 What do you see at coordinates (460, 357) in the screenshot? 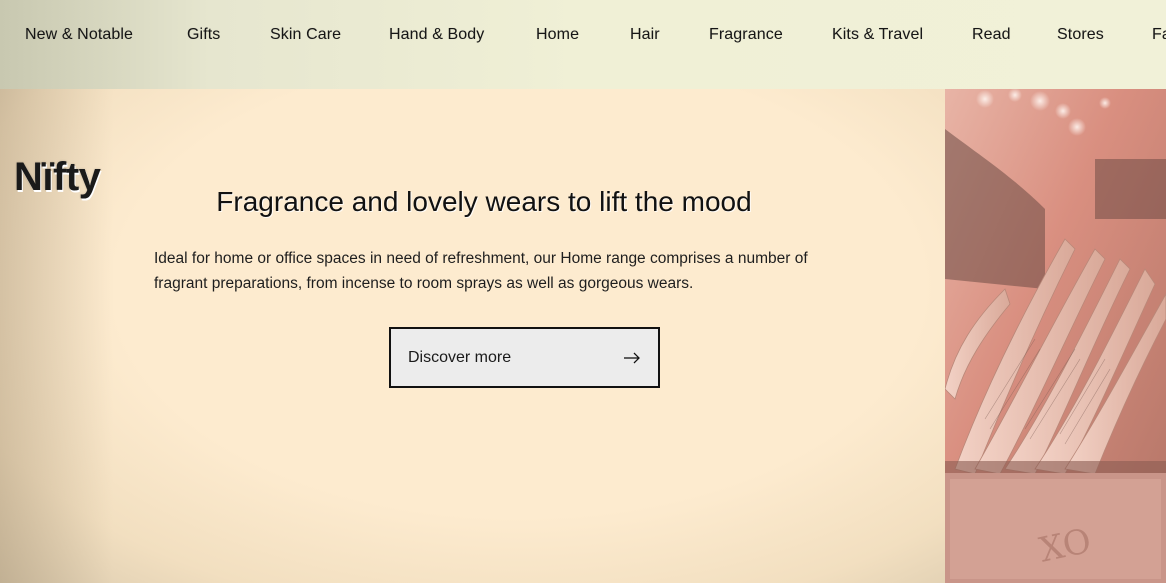
I see `discover-more-label: Discover more` at bounding box center [460, 357].